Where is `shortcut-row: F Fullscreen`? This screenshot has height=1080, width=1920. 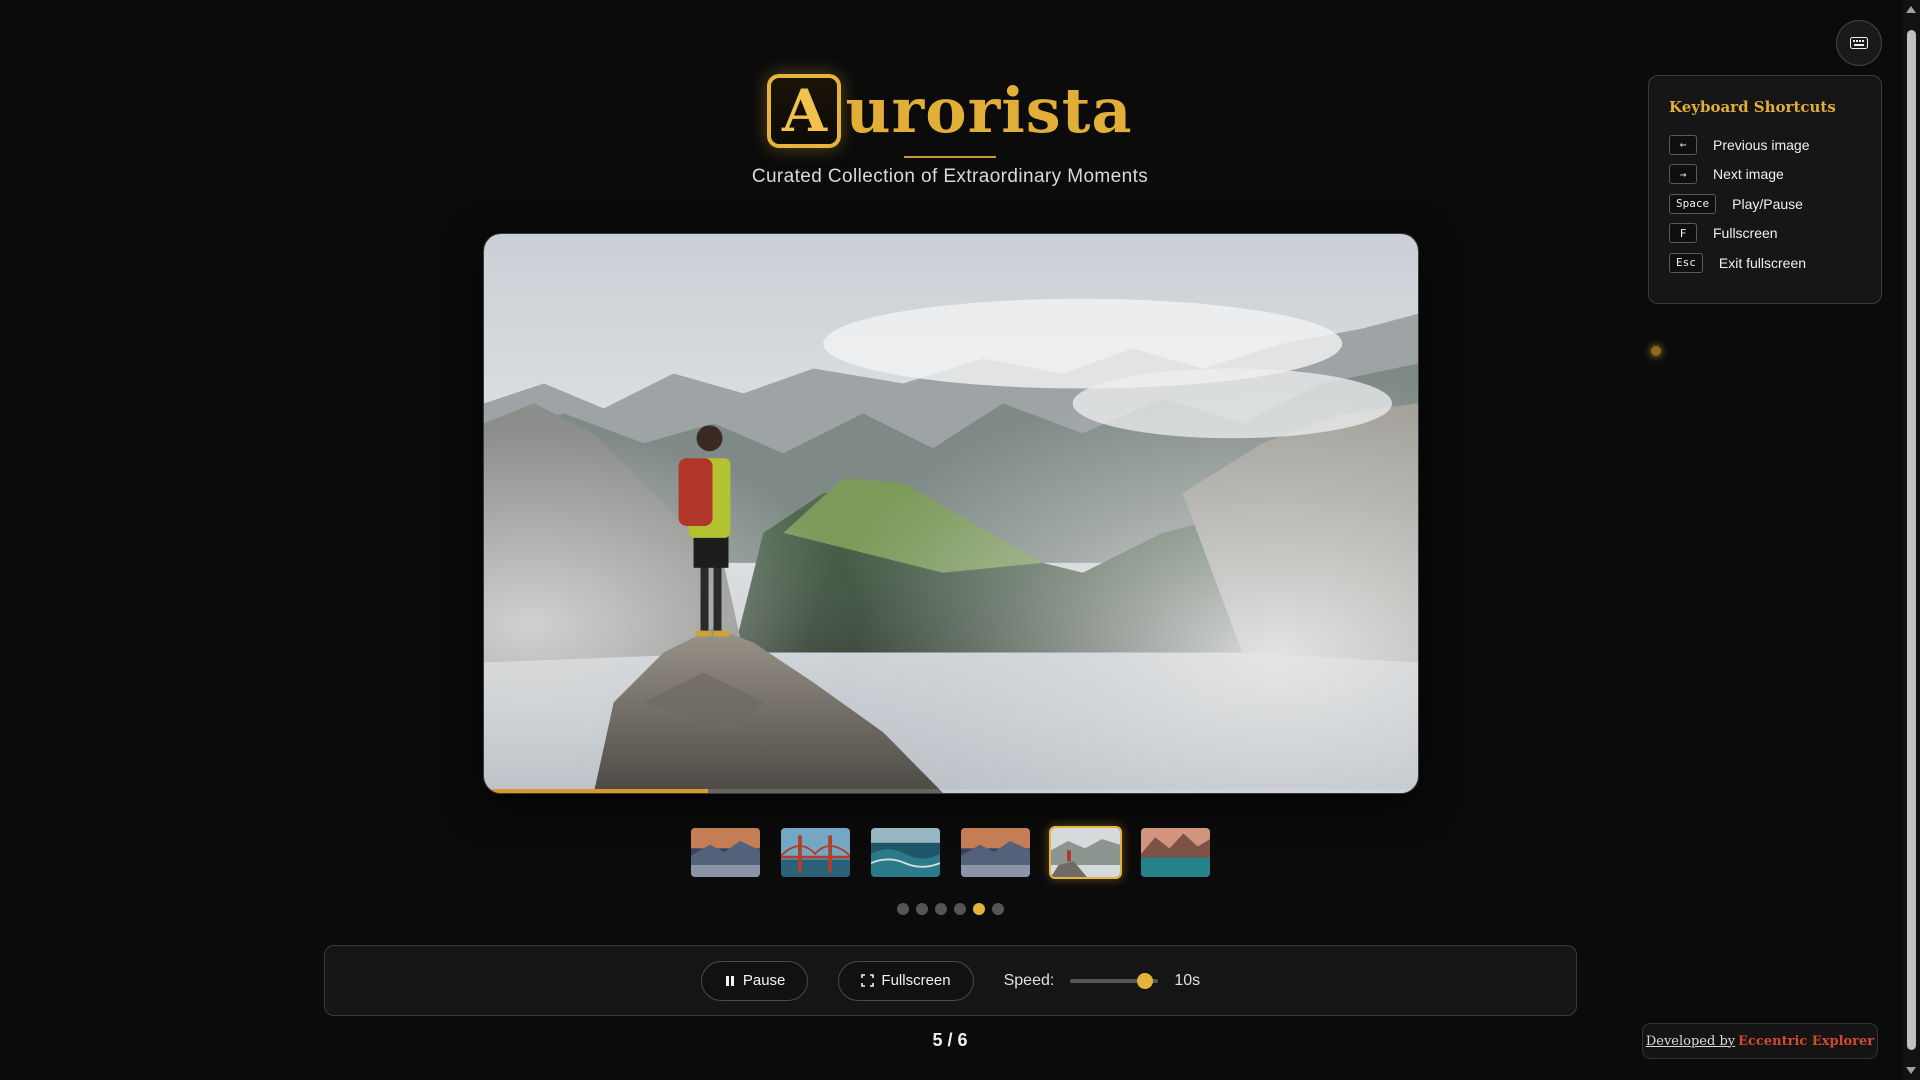 shortcut-row: F Fullscreen is located at coordinates (1765, 234).